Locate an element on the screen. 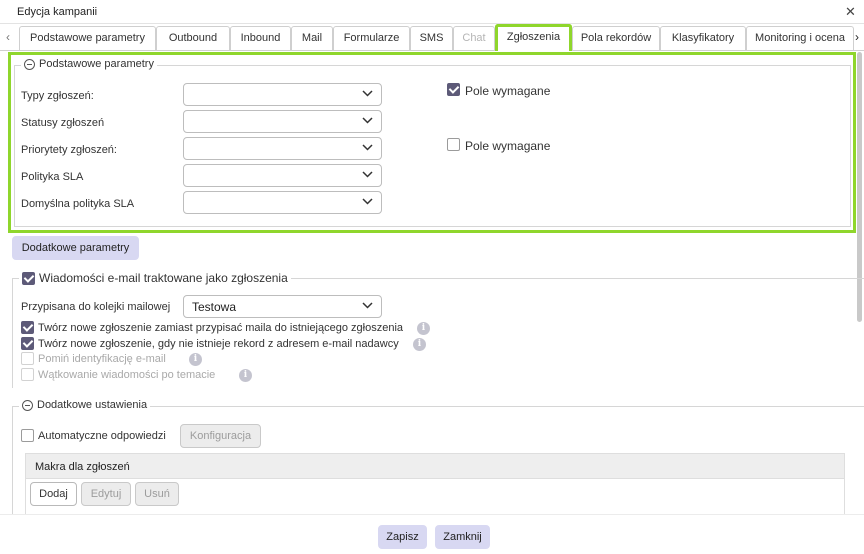 The image size is (864, 554). statuses-select is located at coordinates (282, 121).